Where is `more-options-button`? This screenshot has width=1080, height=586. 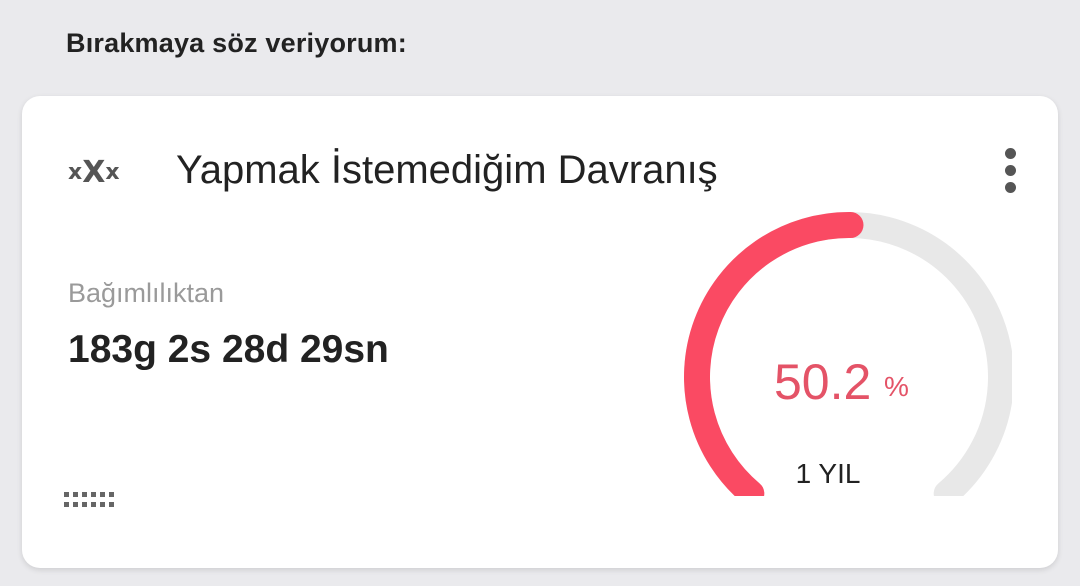
more-options-button is located at coordinates (1010, 170).